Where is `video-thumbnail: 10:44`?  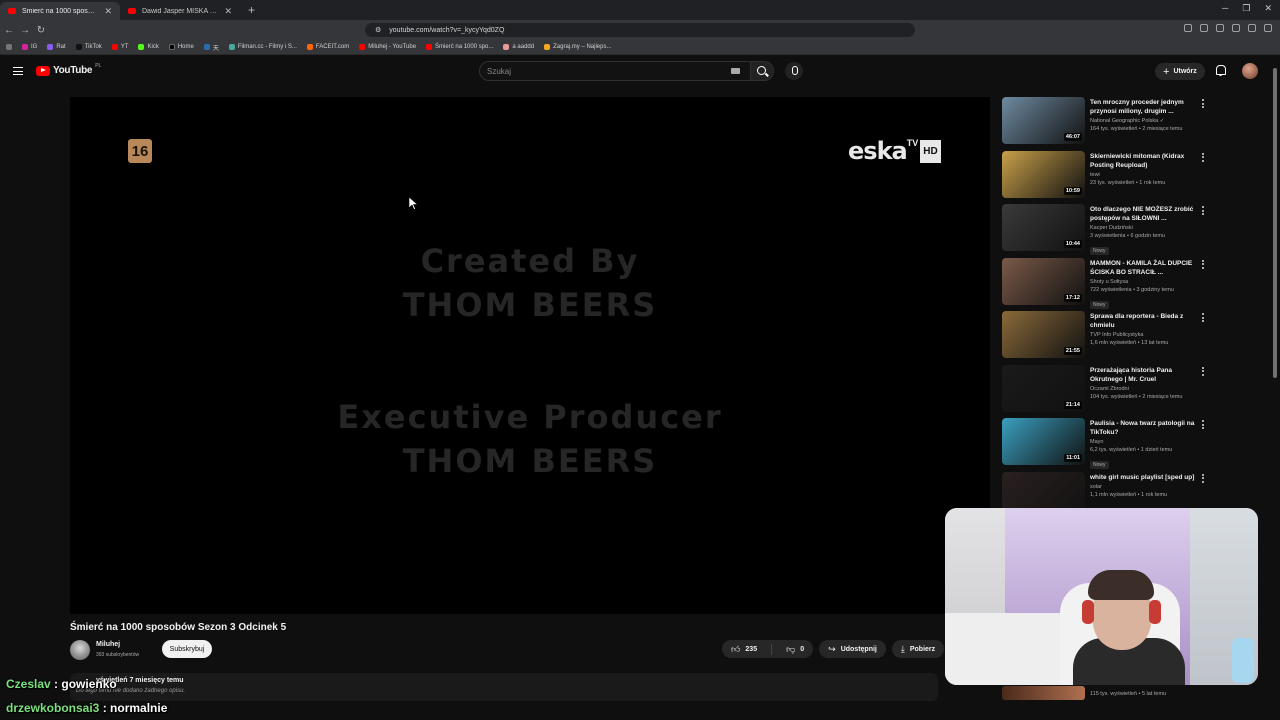 video-thumbnail: 10:44 is located at coordinates (1043, 227).